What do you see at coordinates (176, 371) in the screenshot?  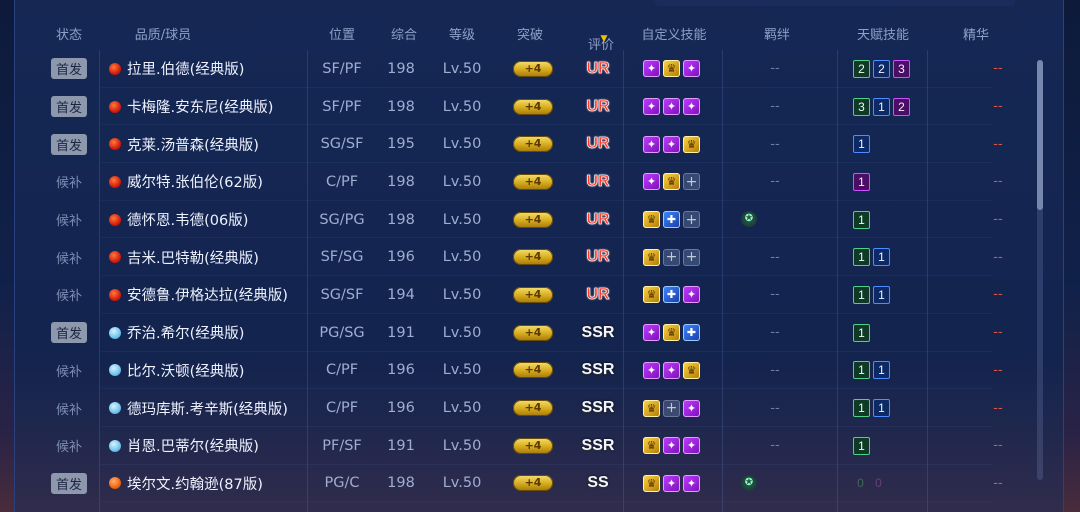 I see `player-cell: 比尔.沃顿(经典版)` at bounding box center [176, 371].